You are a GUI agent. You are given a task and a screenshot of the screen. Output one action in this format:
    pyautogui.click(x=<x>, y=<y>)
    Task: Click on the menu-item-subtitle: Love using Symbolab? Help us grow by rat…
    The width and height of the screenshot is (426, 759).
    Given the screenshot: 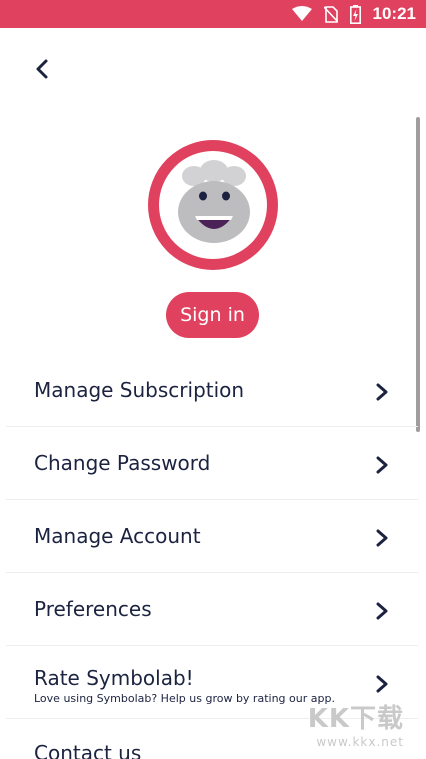 What is the action you would take?
    pyautogui.click(x=184, y=698)
    